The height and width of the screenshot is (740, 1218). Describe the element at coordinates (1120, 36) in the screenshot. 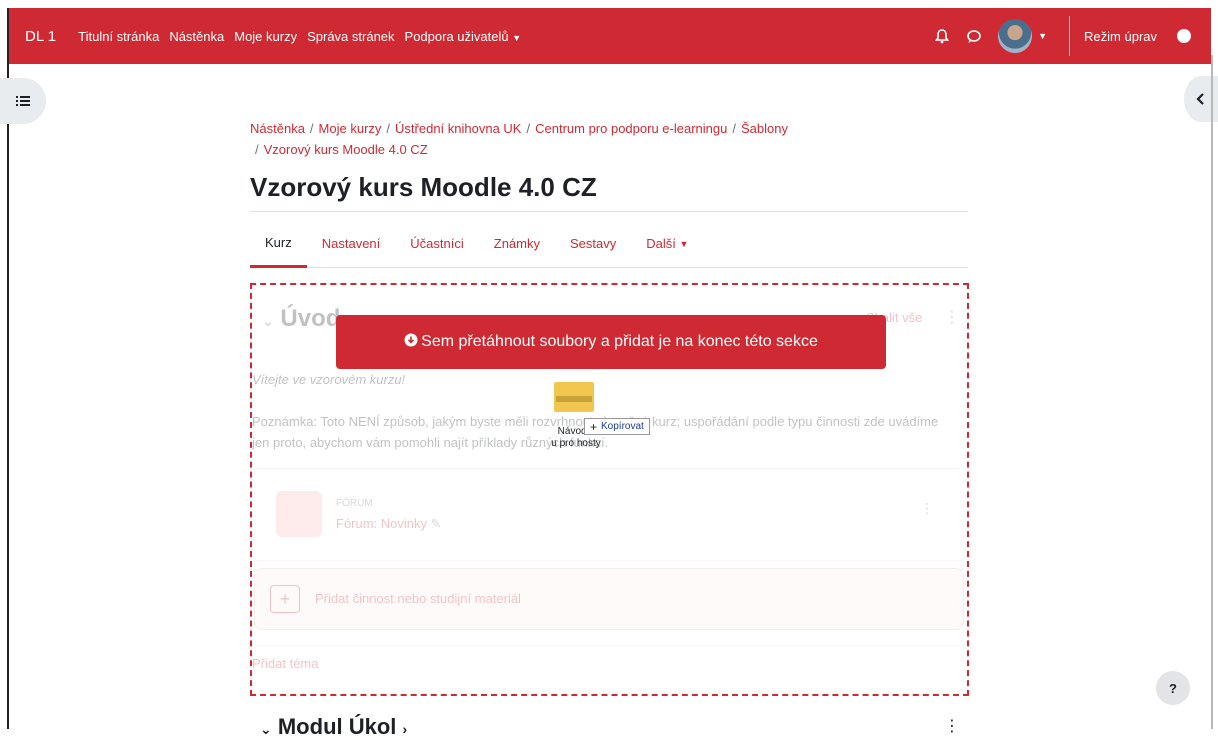

I see `edit-mode-label: Režim úprav` at that location.